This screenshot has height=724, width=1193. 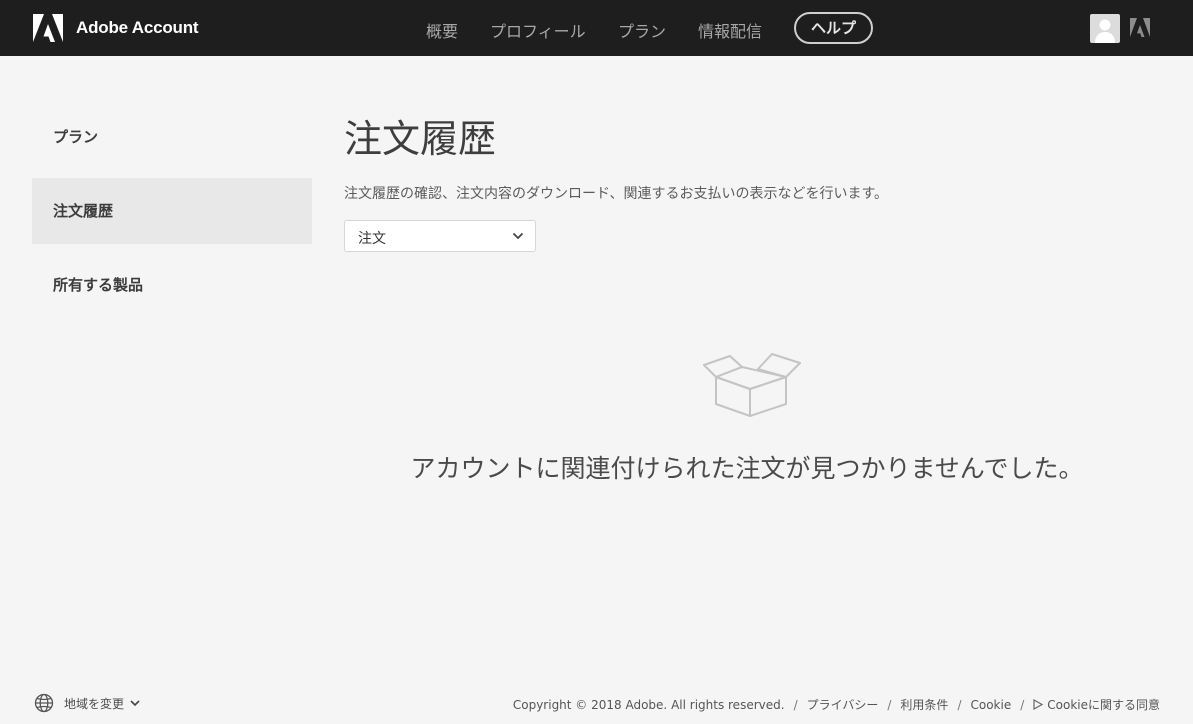 I want to click on page-title: 注文履歴, so click(x=420, y=139).